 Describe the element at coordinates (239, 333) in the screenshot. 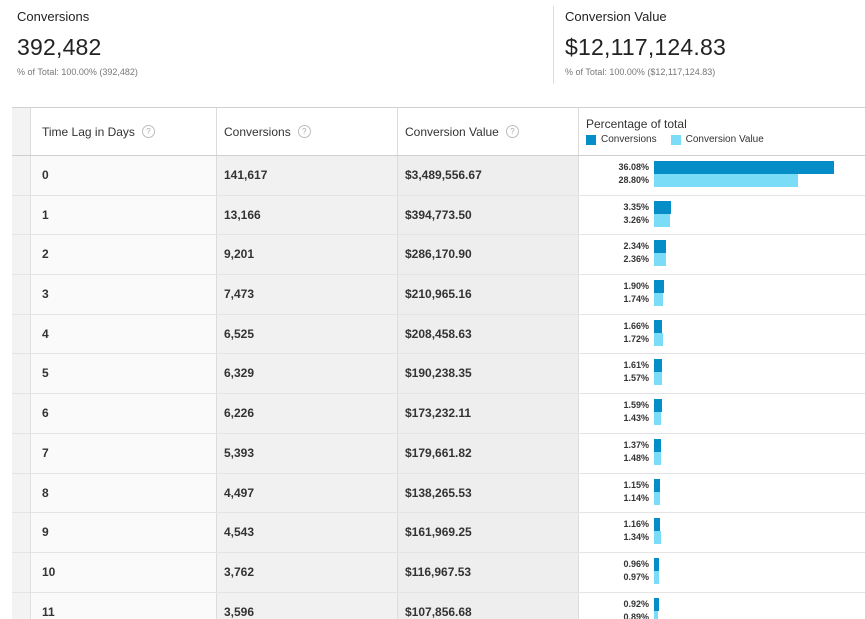

I see `cell-conversions: 6,525` at that location.